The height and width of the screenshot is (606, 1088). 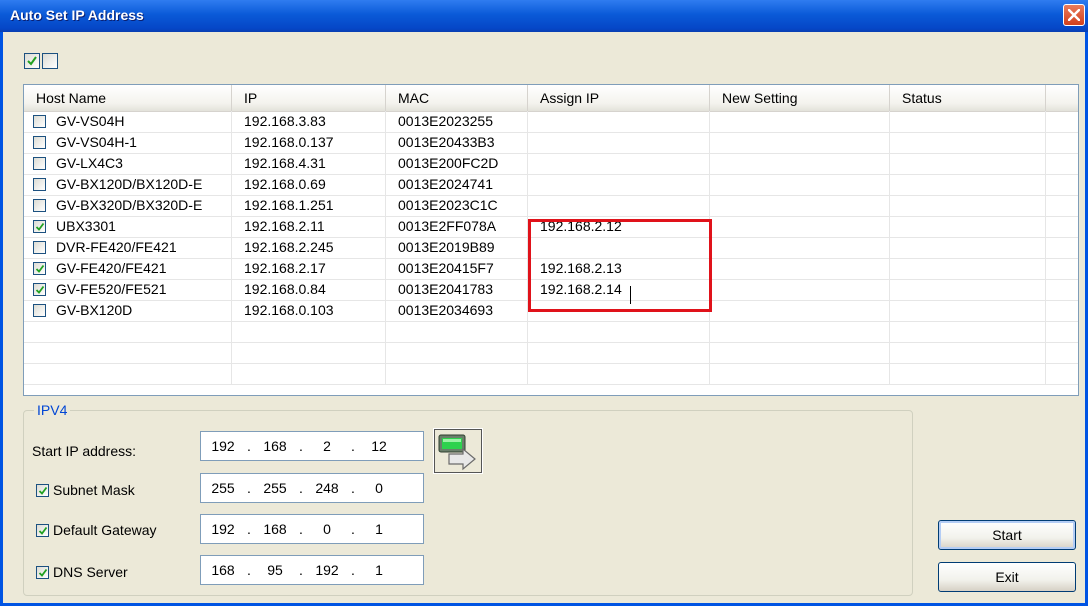 What do you see at coordinates (457, 184) in the screenshot?
I see `mac-cell: 0013E2024741` at bounding box center [457, 184].